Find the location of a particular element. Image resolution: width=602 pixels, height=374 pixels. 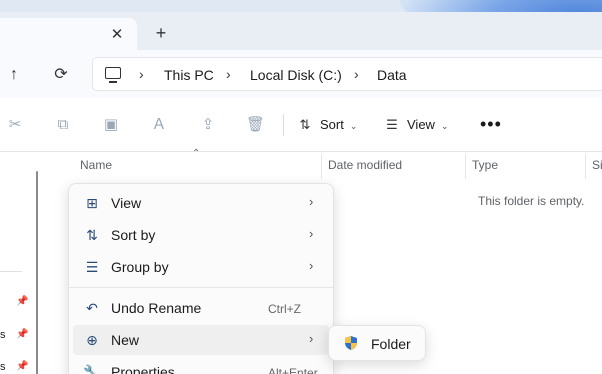

up-arrow-icon: ↑ is located at coordinates (14, 75).